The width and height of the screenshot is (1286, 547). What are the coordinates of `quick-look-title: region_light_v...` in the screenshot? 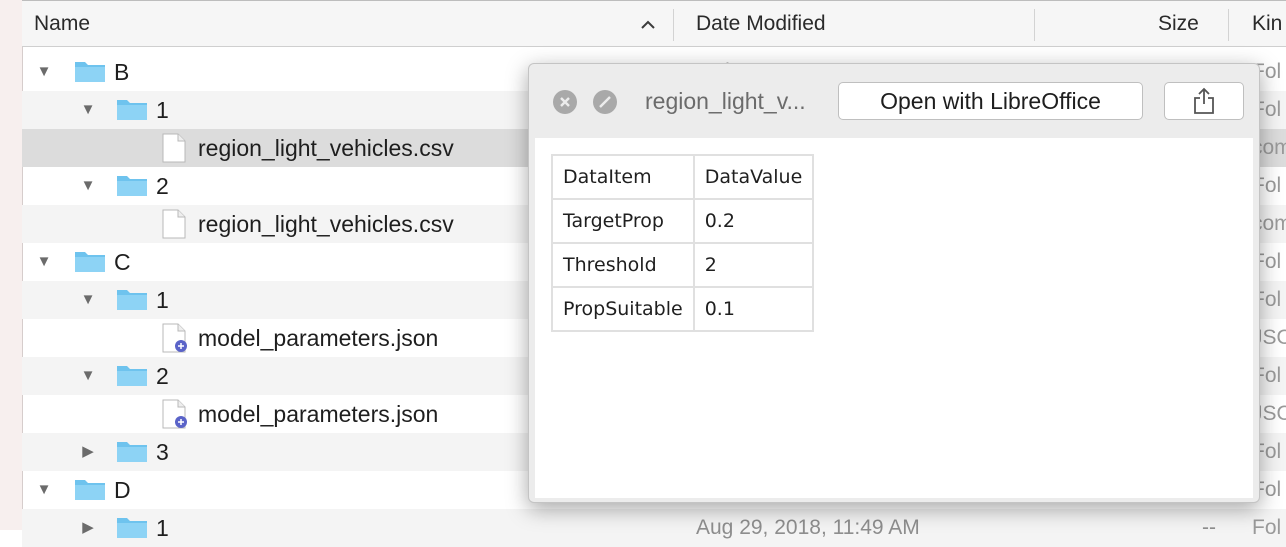 It's located at (725, 101).